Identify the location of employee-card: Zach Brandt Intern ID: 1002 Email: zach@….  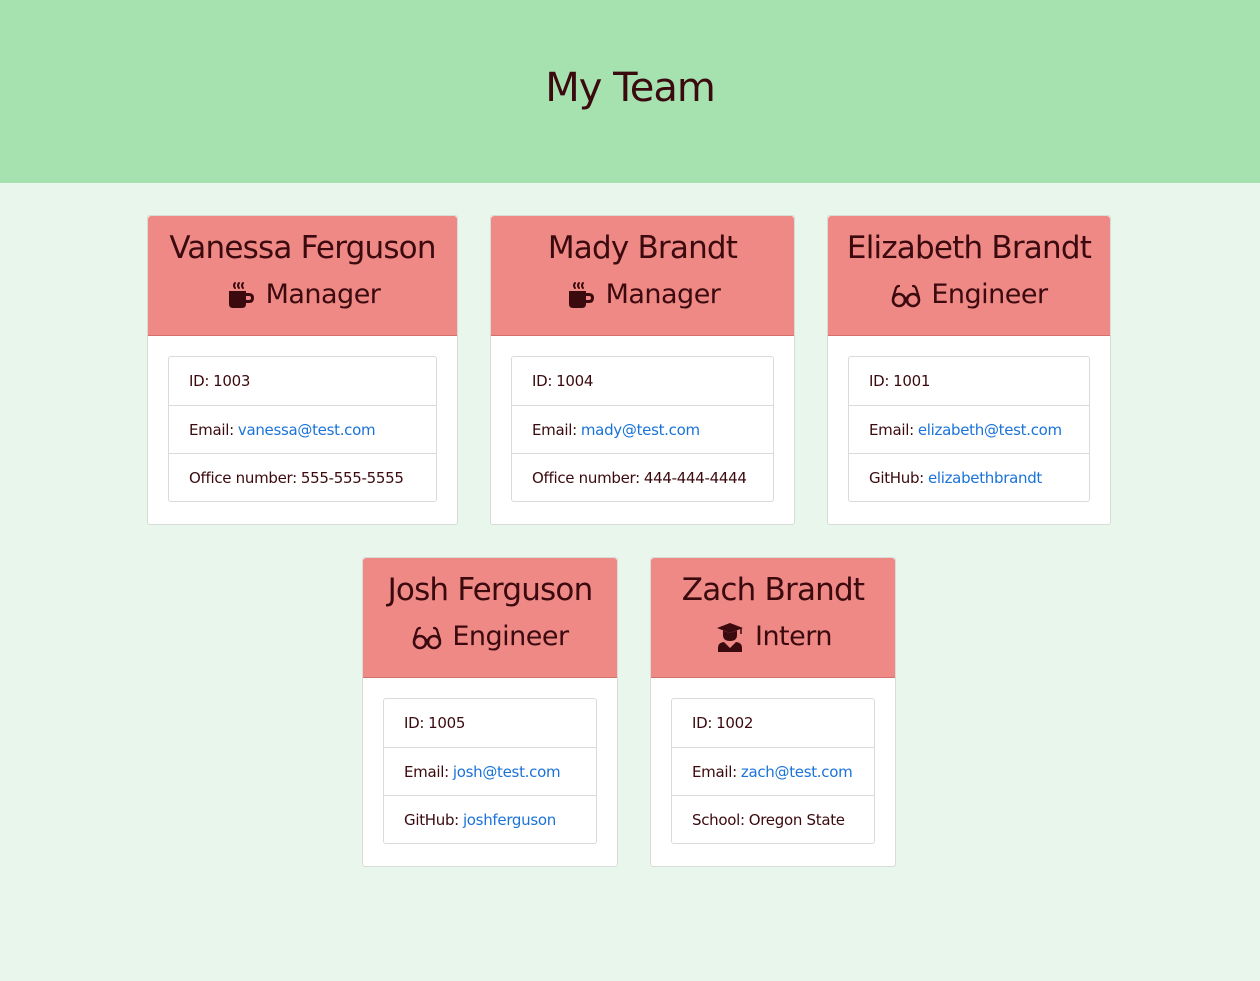
(773, 712).